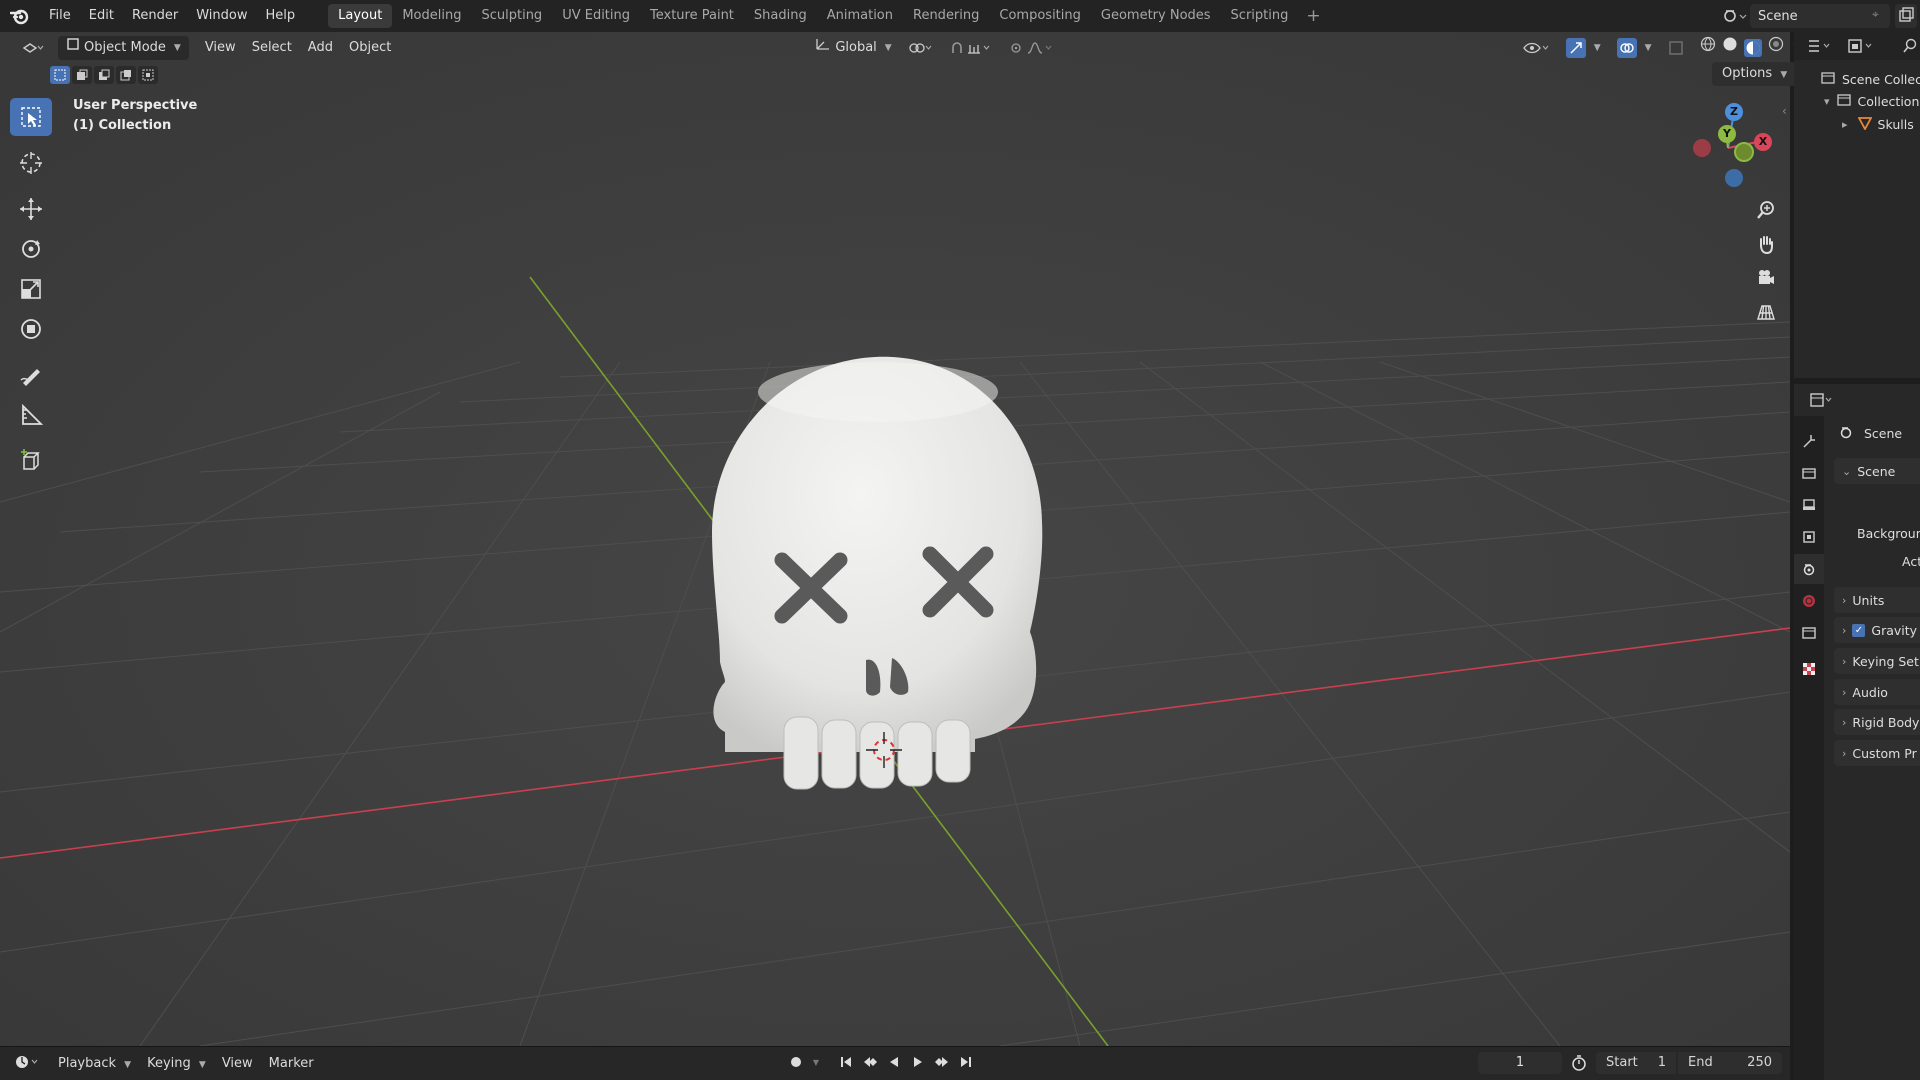 The width and height of the screenshot is (1920, 1080). Describe the element at coordinates (31, 117) in the screenshot. I see `select-box-icon` at that location.